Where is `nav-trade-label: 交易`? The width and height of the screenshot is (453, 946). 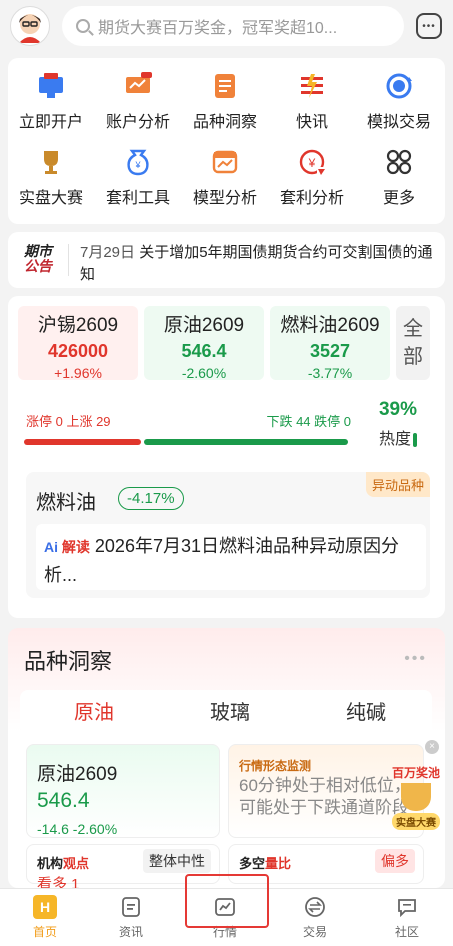 nav-trade-label: 交易 is located at coordinates (314, 932).